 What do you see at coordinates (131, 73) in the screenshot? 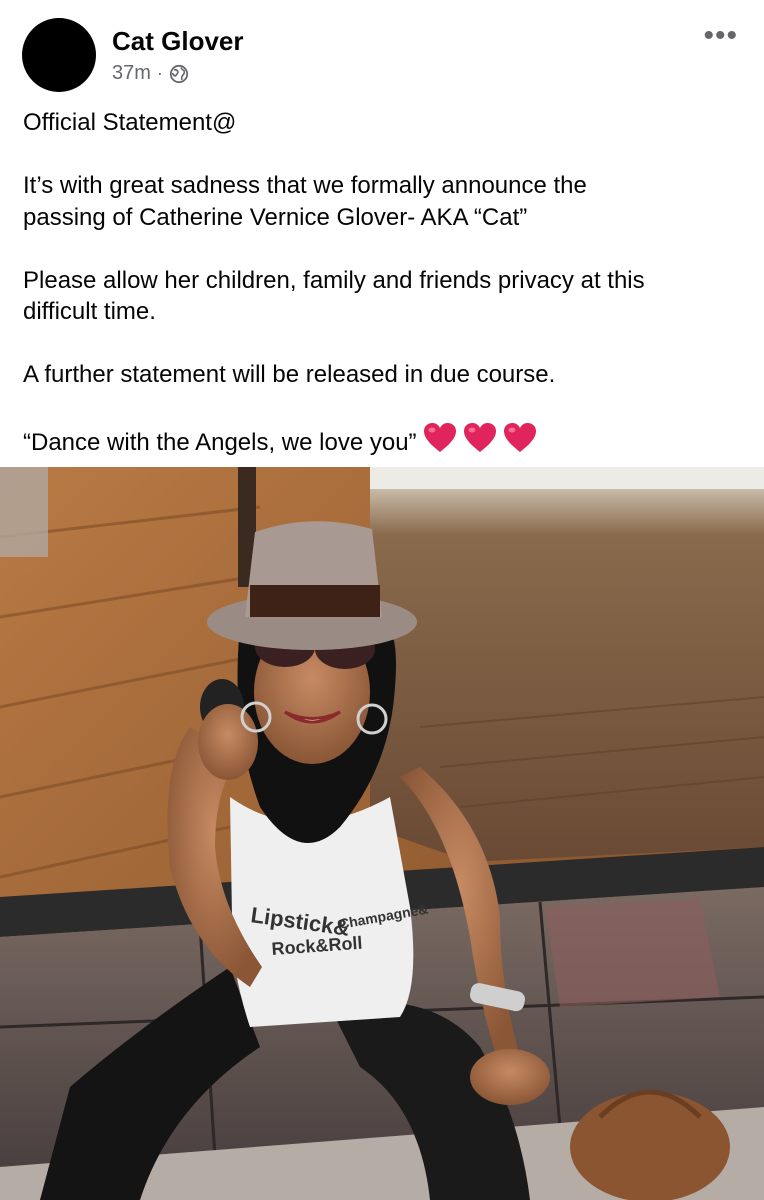
I see `post-timestamp: 37m` at bounding box center [131, 73].